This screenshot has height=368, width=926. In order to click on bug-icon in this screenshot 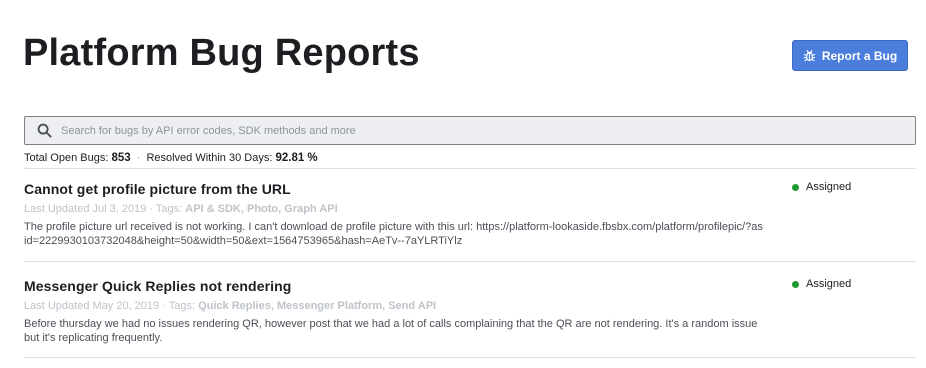, I will do `click(809, 55)`.